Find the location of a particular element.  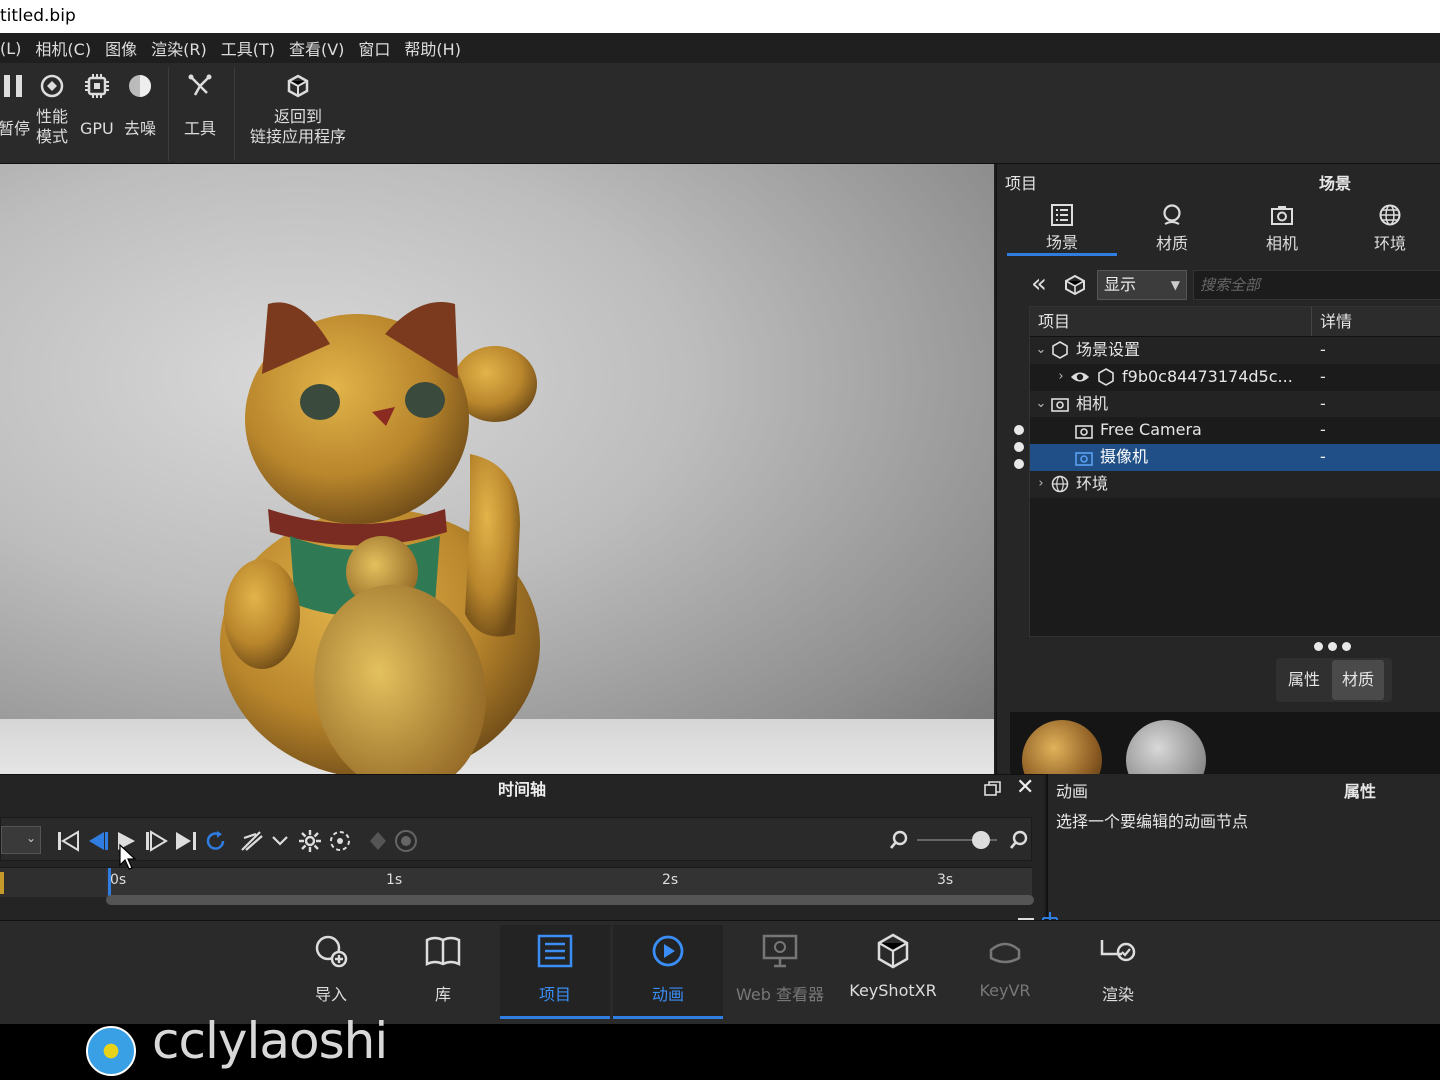

menu-item-tools: 工具(T) is located at coordinates (248, 48).